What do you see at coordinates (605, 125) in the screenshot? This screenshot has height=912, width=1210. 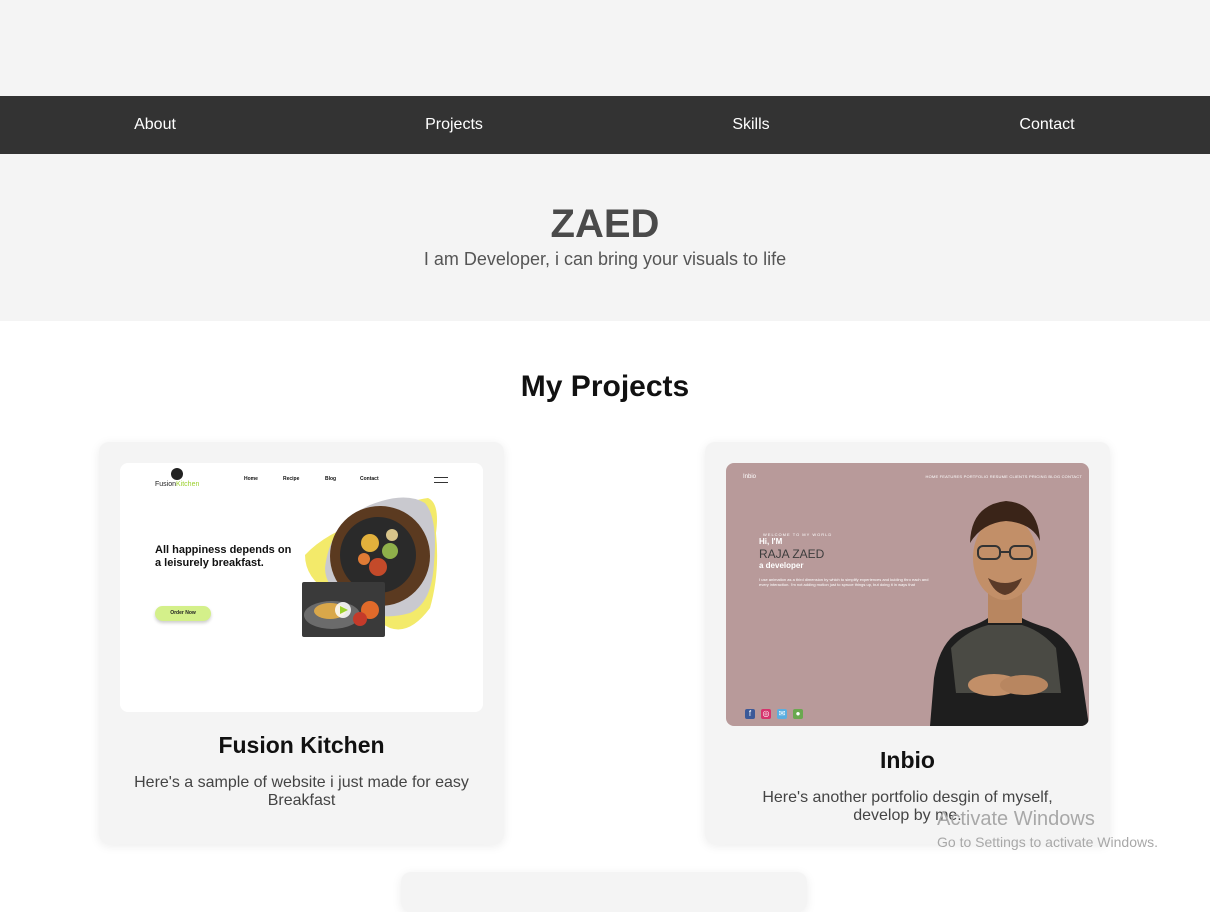 I see `main-nav: About Projects Skills Contact` at bounding box center [605, 125].